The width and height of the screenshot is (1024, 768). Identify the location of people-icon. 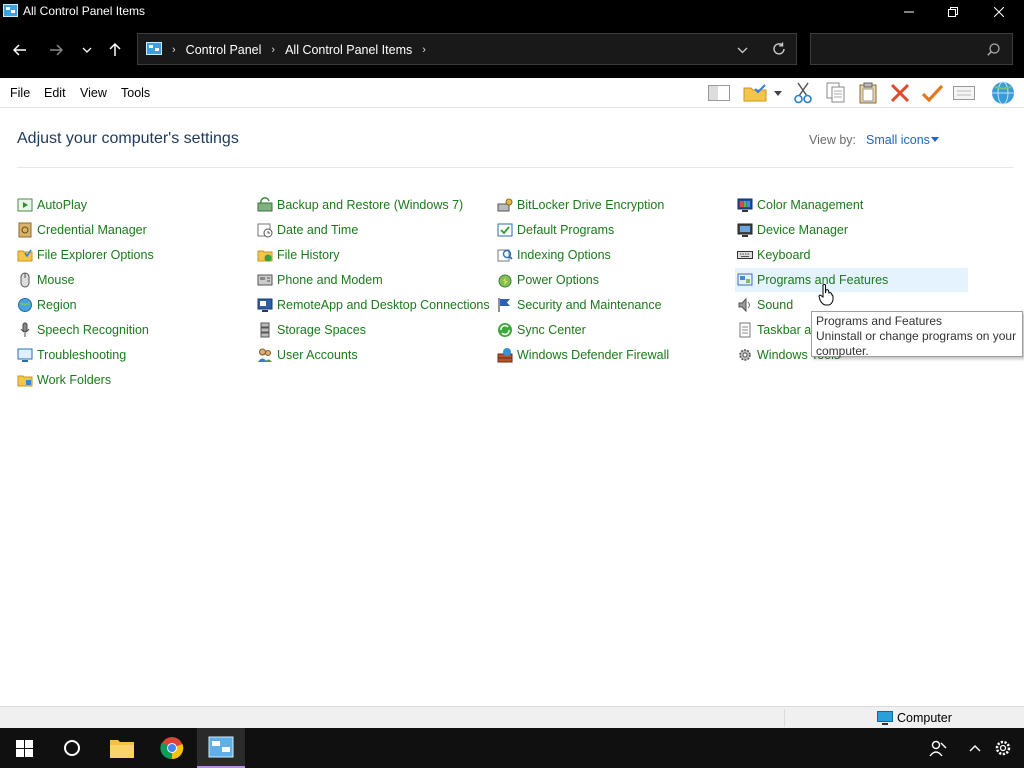
(938, 748).